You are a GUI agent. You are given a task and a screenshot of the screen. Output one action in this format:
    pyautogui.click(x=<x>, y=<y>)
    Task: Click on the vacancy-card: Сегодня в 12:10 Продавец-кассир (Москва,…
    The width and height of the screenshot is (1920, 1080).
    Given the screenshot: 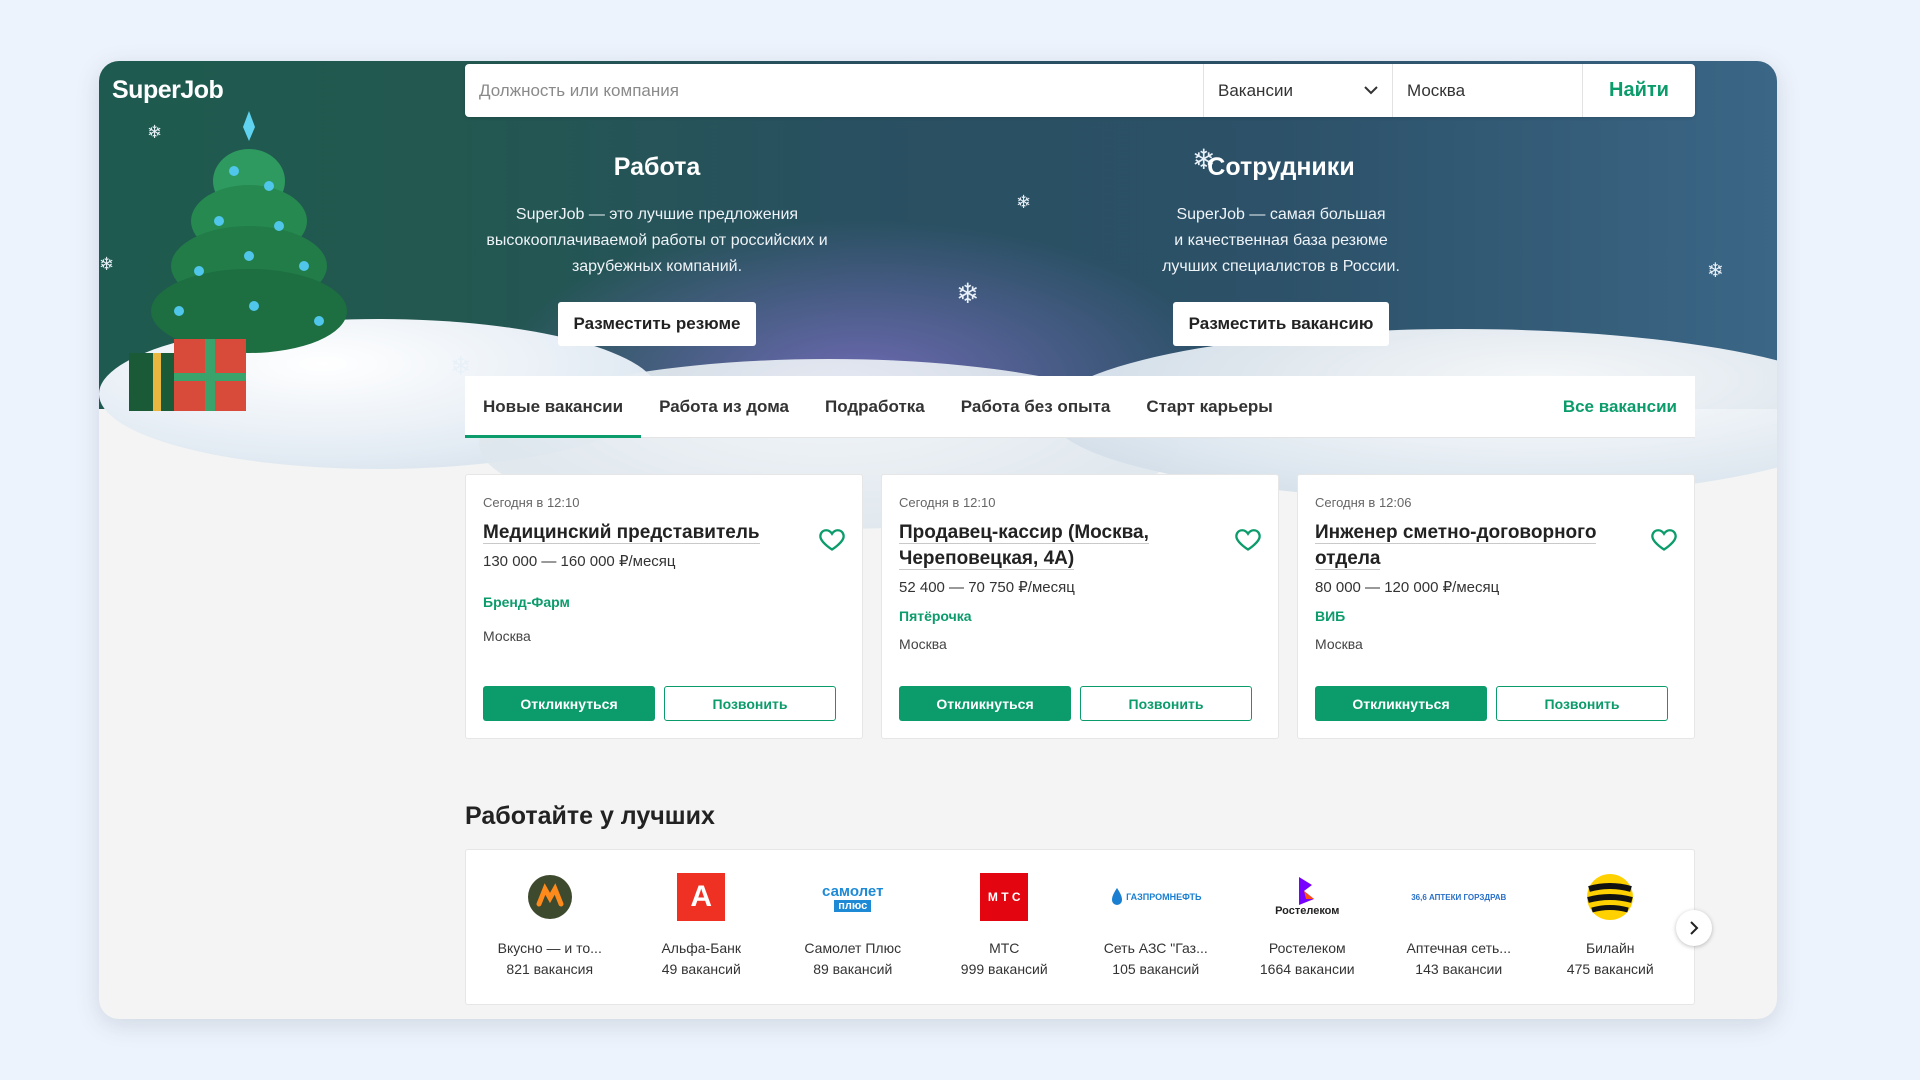 What is the action you would take?
    pyautogui.click(x=1080, y=606)
    